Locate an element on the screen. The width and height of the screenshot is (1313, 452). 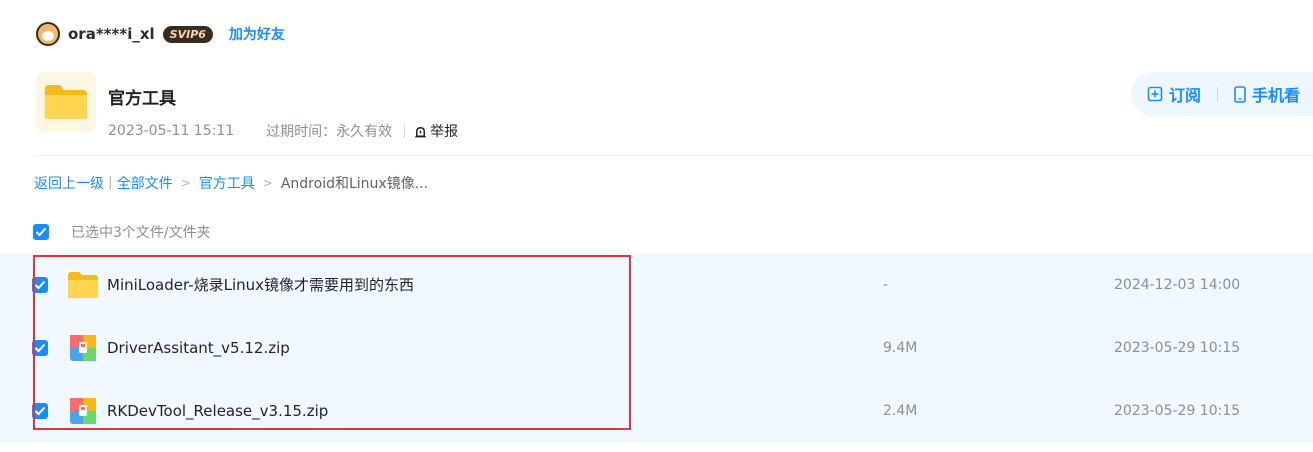
mobile-view-button: 手机看 is located at coordinates (1267, 94).